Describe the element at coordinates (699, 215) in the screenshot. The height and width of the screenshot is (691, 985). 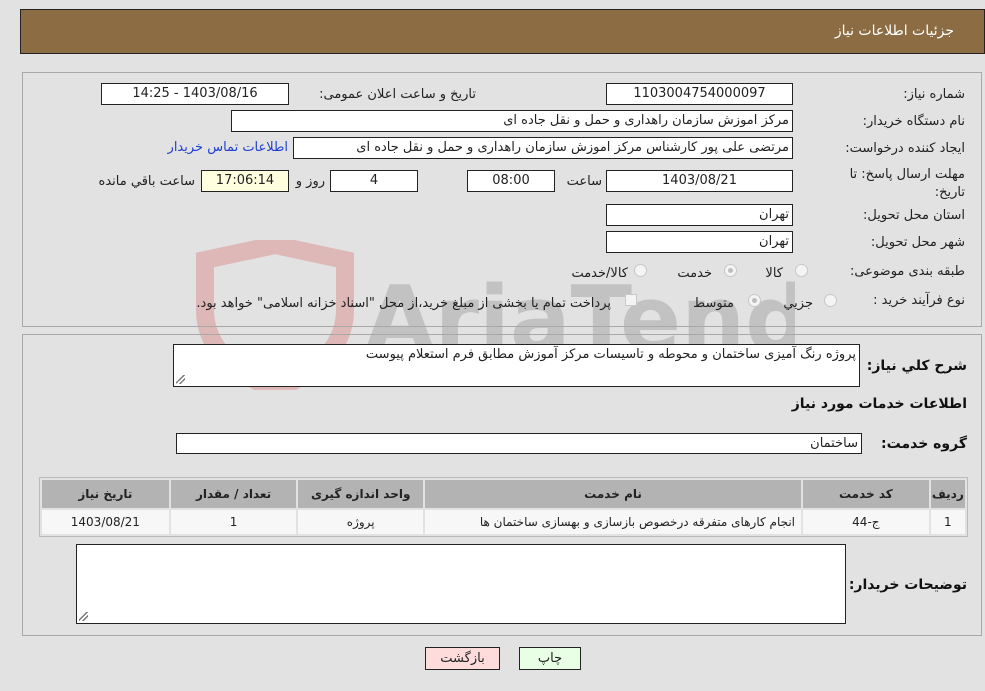
I see `province-field: تهران` at that location.